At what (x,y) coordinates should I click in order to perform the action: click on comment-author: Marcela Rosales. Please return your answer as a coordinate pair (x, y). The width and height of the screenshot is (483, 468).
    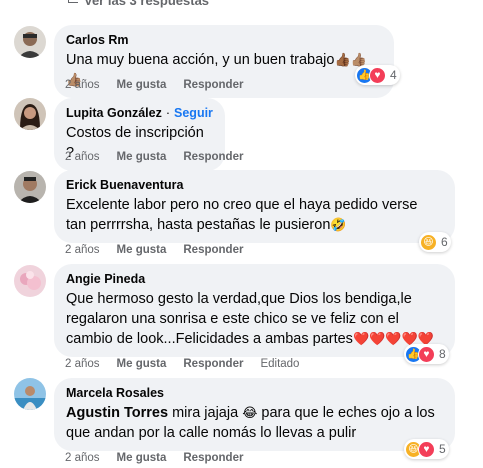
    Looking at the image, I should click on (115, 393).